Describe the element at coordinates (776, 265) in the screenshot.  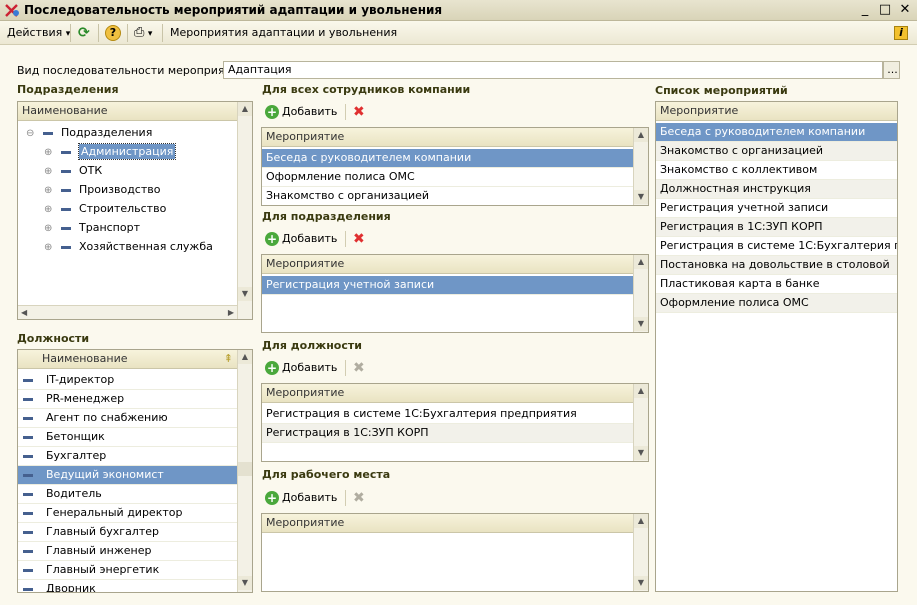
I see `table-row: Постановка на довольствие в столовой` at that location.